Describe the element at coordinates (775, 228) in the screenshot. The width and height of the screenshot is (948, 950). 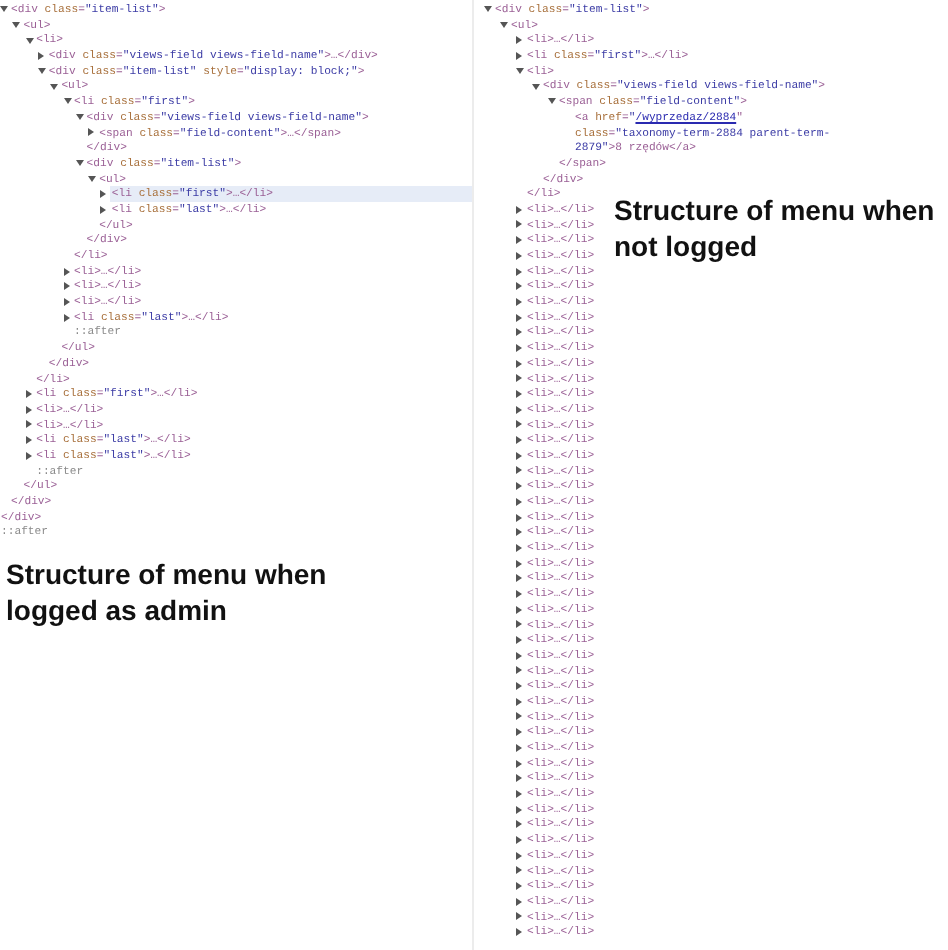
I see `caption-text: Structure of menu when not logged` at that location.